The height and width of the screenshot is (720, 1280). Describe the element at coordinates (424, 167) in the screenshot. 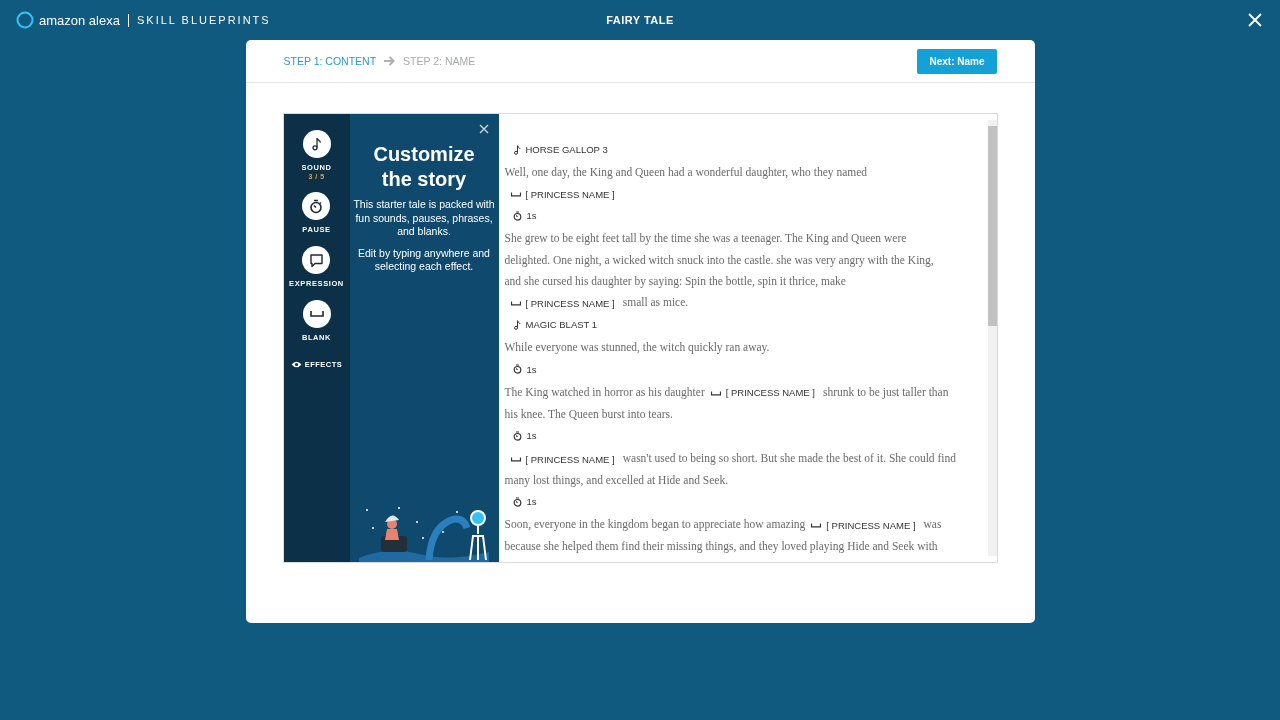

I see `intro-title: Customize the story` at that location.